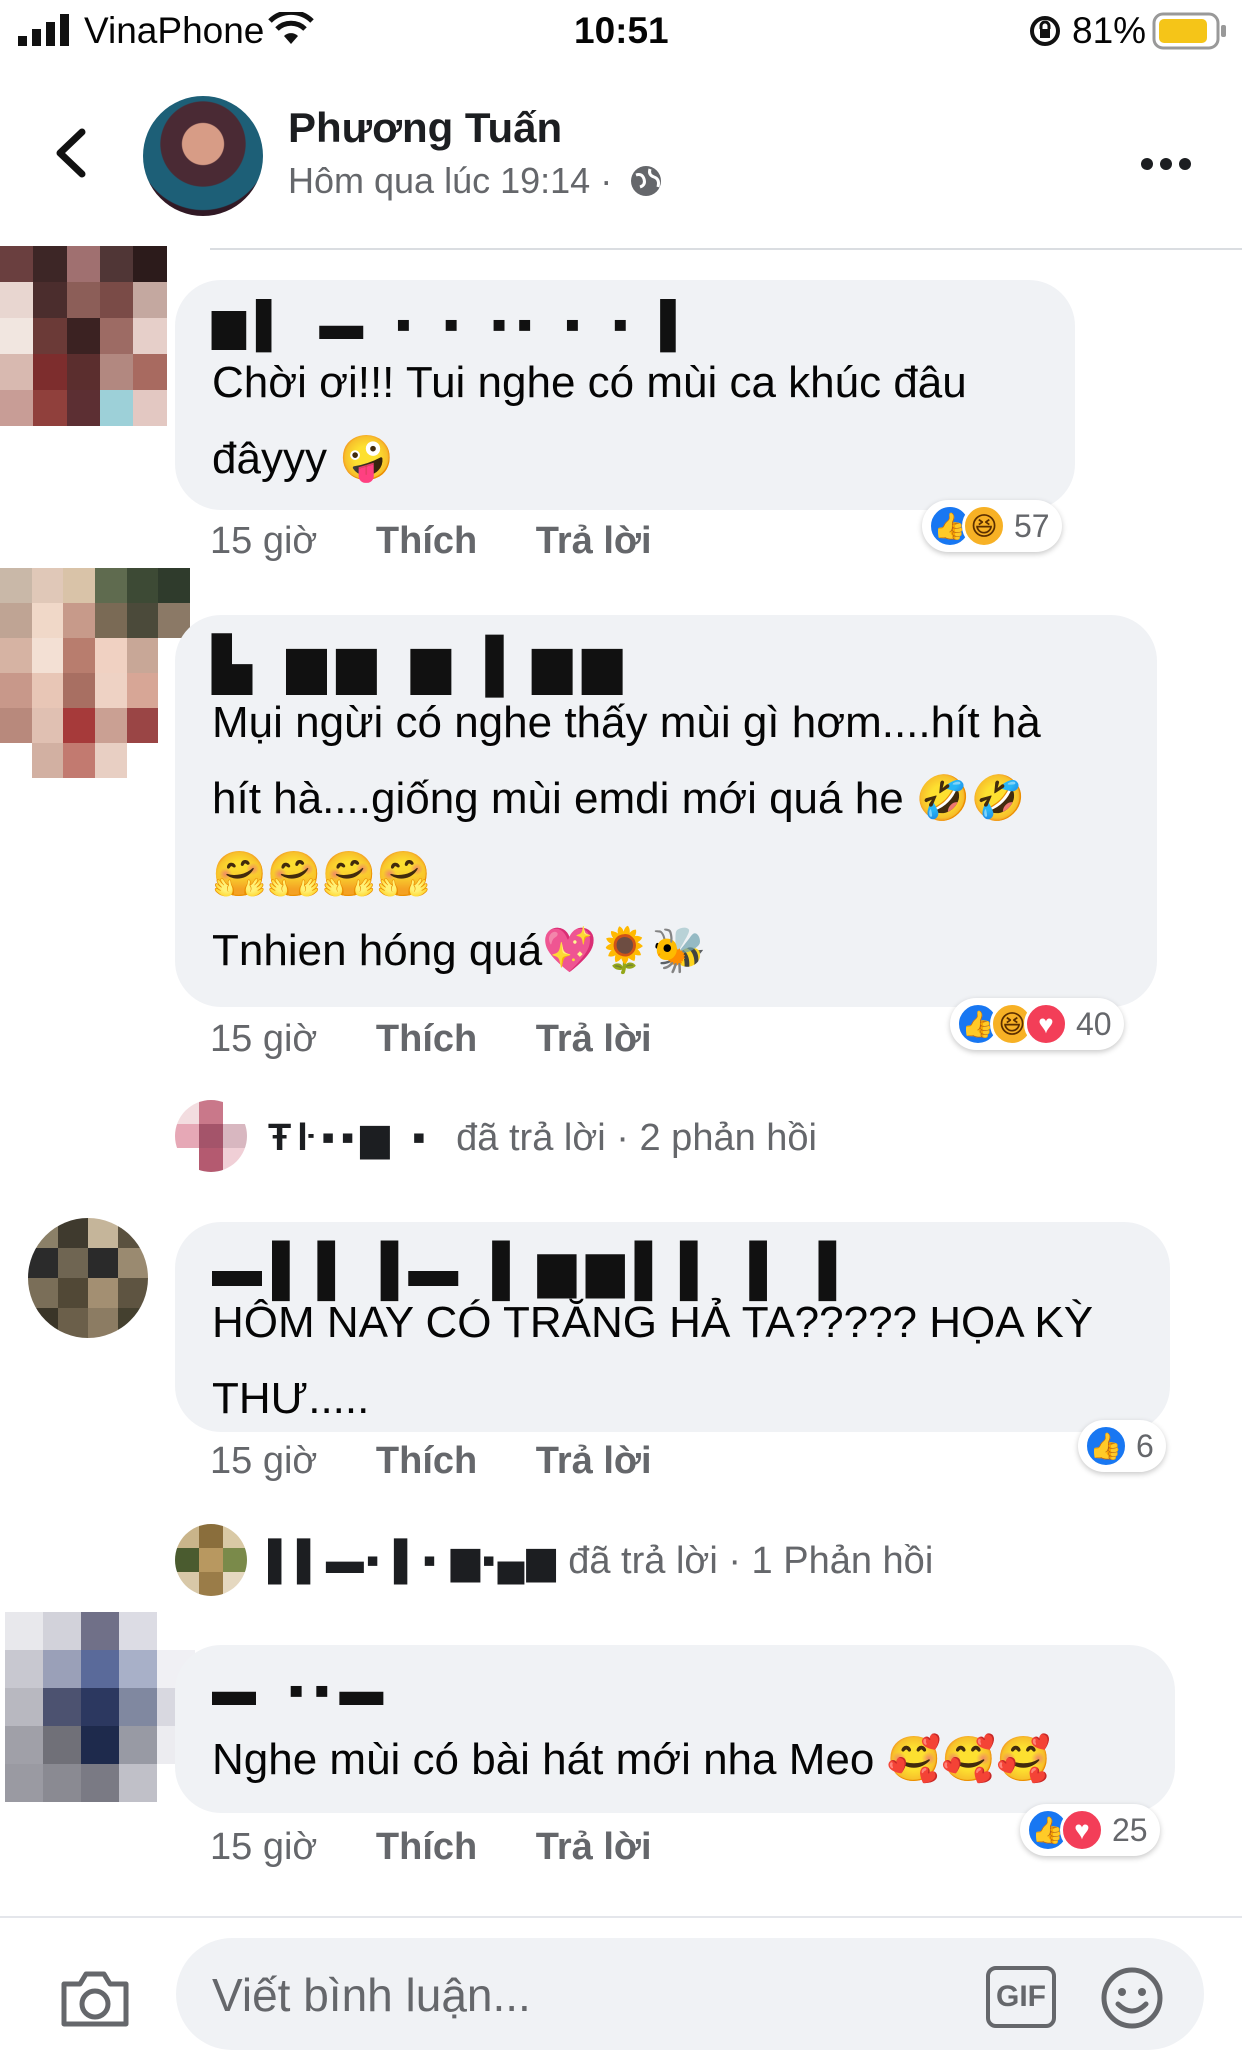  What do you see at coordinates (621, 1917) in the screenshot?
I see `composer-divider` at bounding box center [621, 1917].